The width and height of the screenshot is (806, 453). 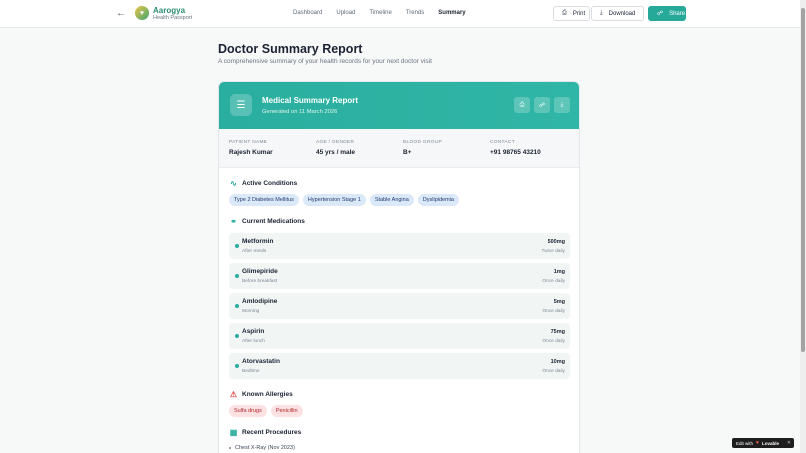 What do you see at coordinates (399, 336) in the screenshot?
I see `medication-item: Aspirin After lunch 75mg Once daily` at bounding box center [399, 336].